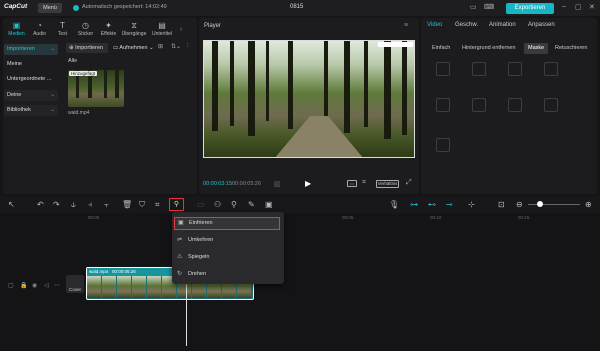 Image resolution: width=600 pixels, height=351 pixels. Describe the element at coordinates (85, 30) in the screenshot. I see `tab-sticker: ◷ Sticker` at that location.